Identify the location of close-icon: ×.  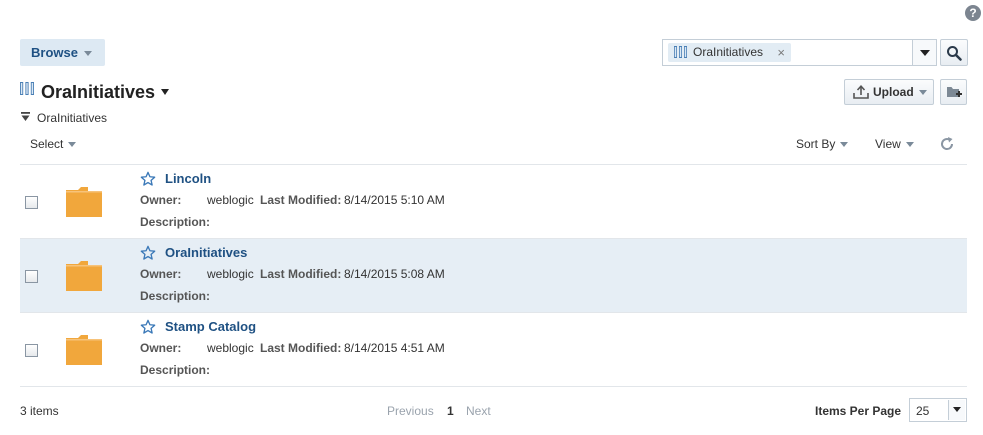
(781, 52).